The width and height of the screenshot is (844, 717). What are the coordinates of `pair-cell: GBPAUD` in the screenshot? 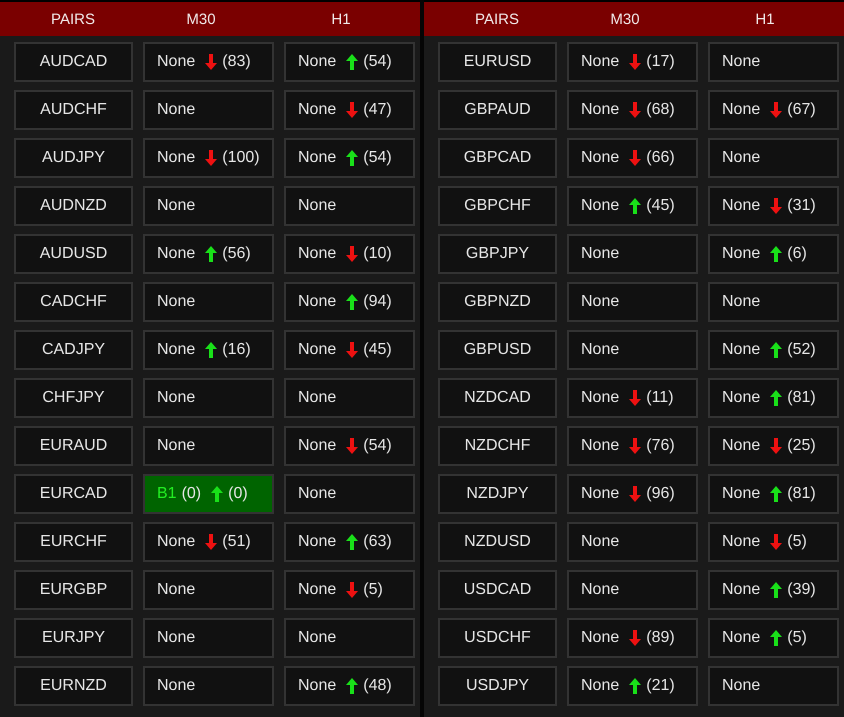 It's located at (497, 110).